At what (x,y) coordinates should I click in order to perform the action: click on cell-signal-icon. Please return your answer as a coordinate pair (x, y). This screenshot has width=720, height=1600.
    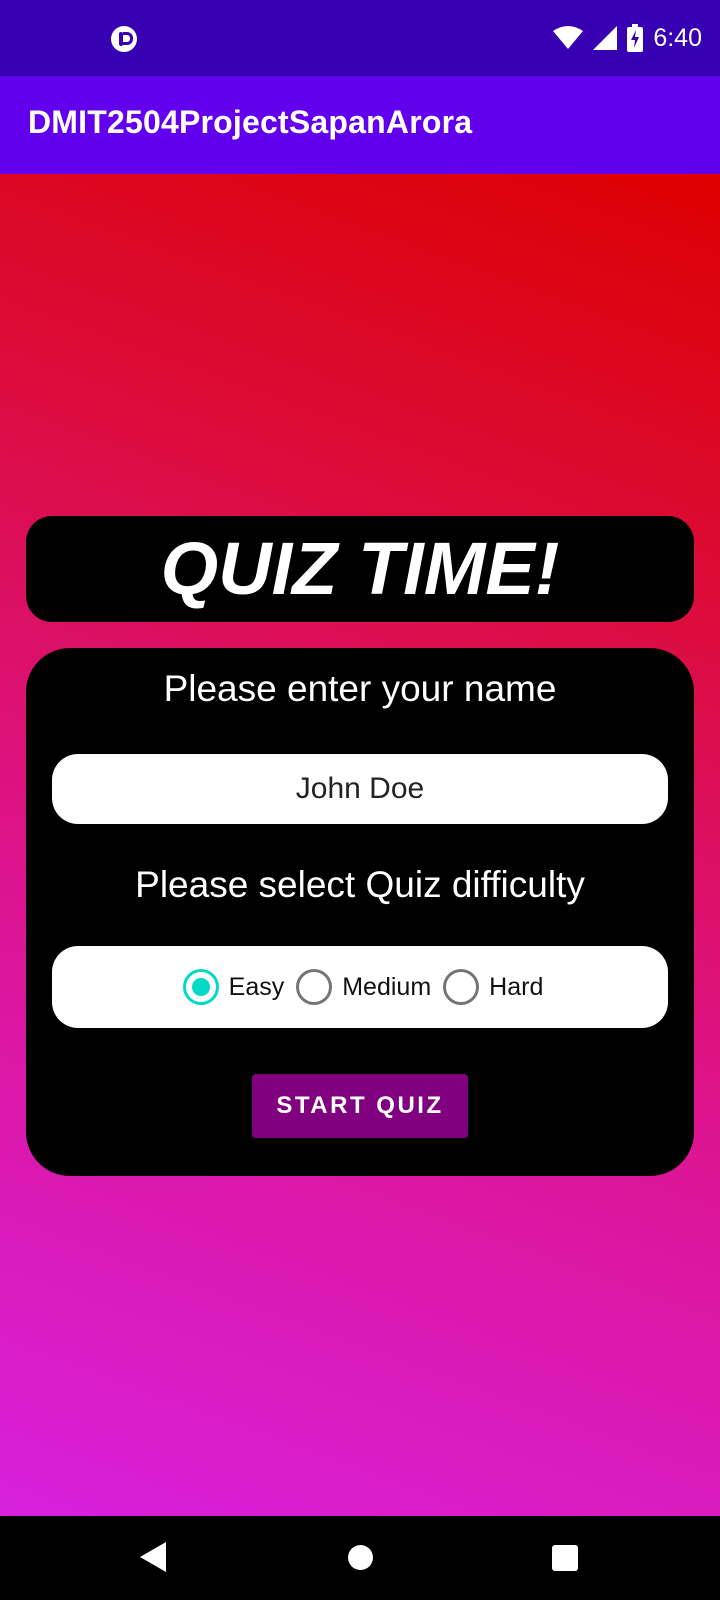
    Looking at the image, I should click on (605, 38).